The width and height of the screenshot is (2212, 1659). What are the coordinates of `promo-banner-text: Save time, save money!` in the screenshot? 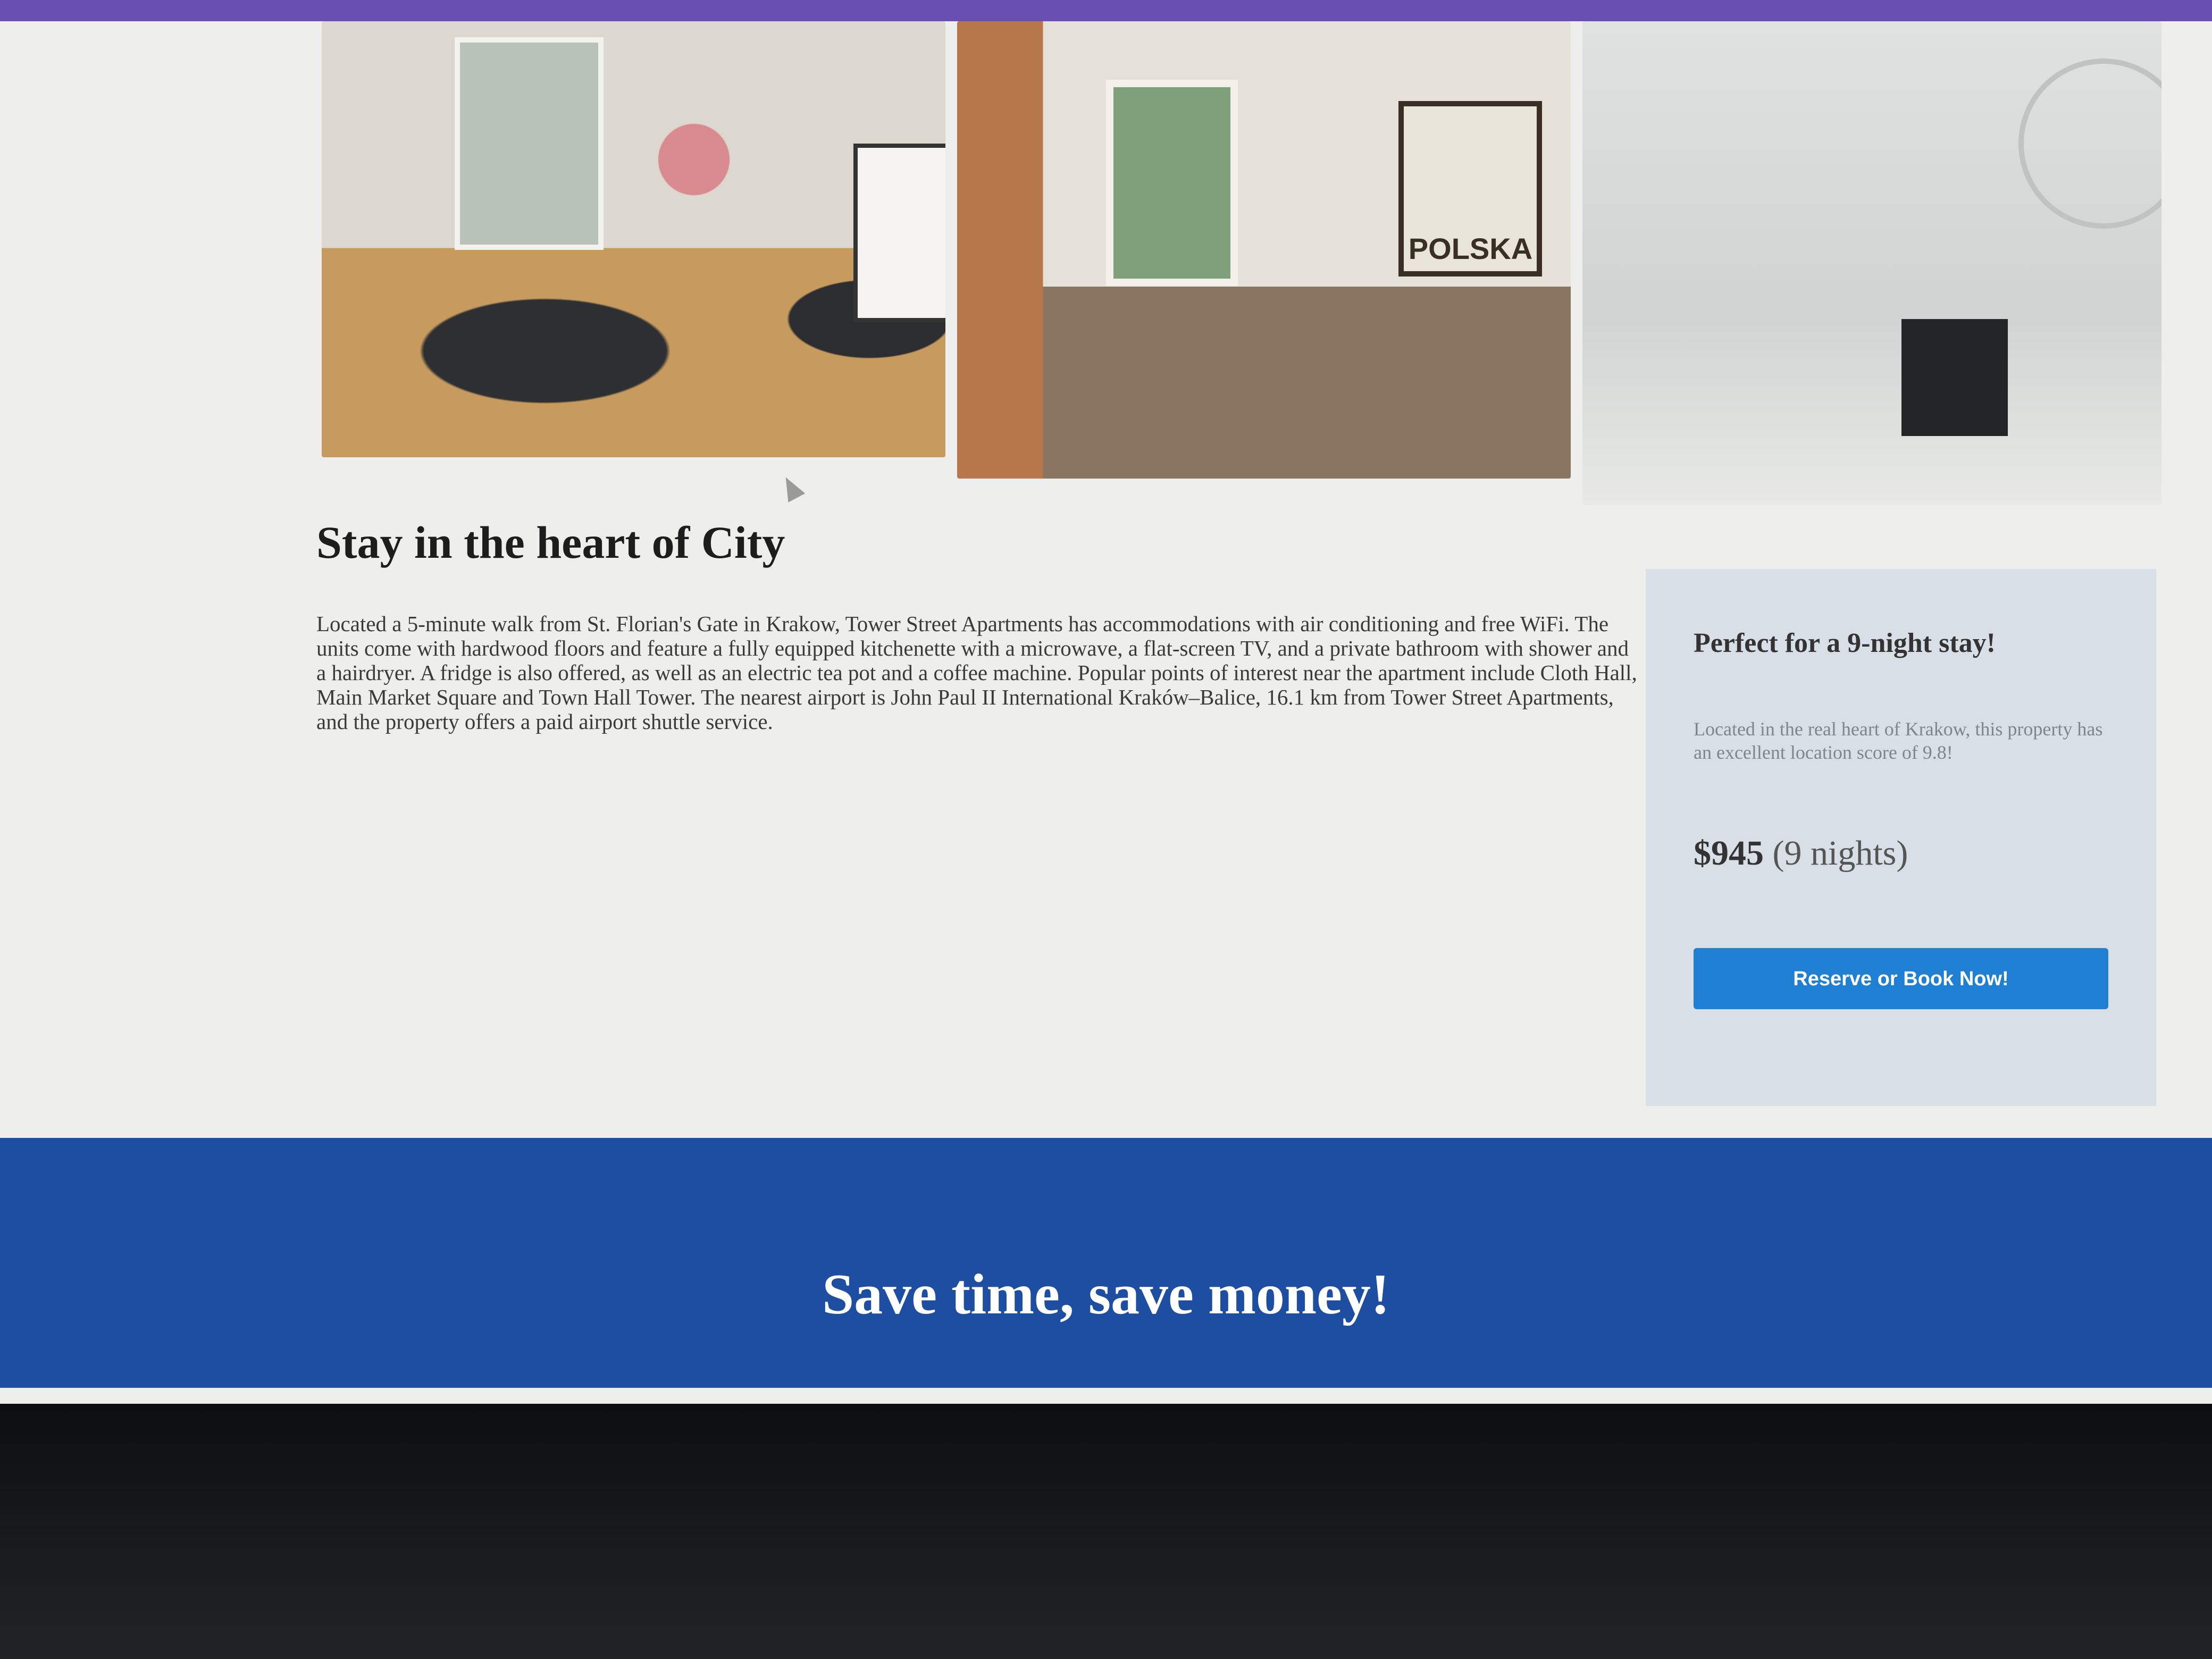 It's located at (1106, 1294).